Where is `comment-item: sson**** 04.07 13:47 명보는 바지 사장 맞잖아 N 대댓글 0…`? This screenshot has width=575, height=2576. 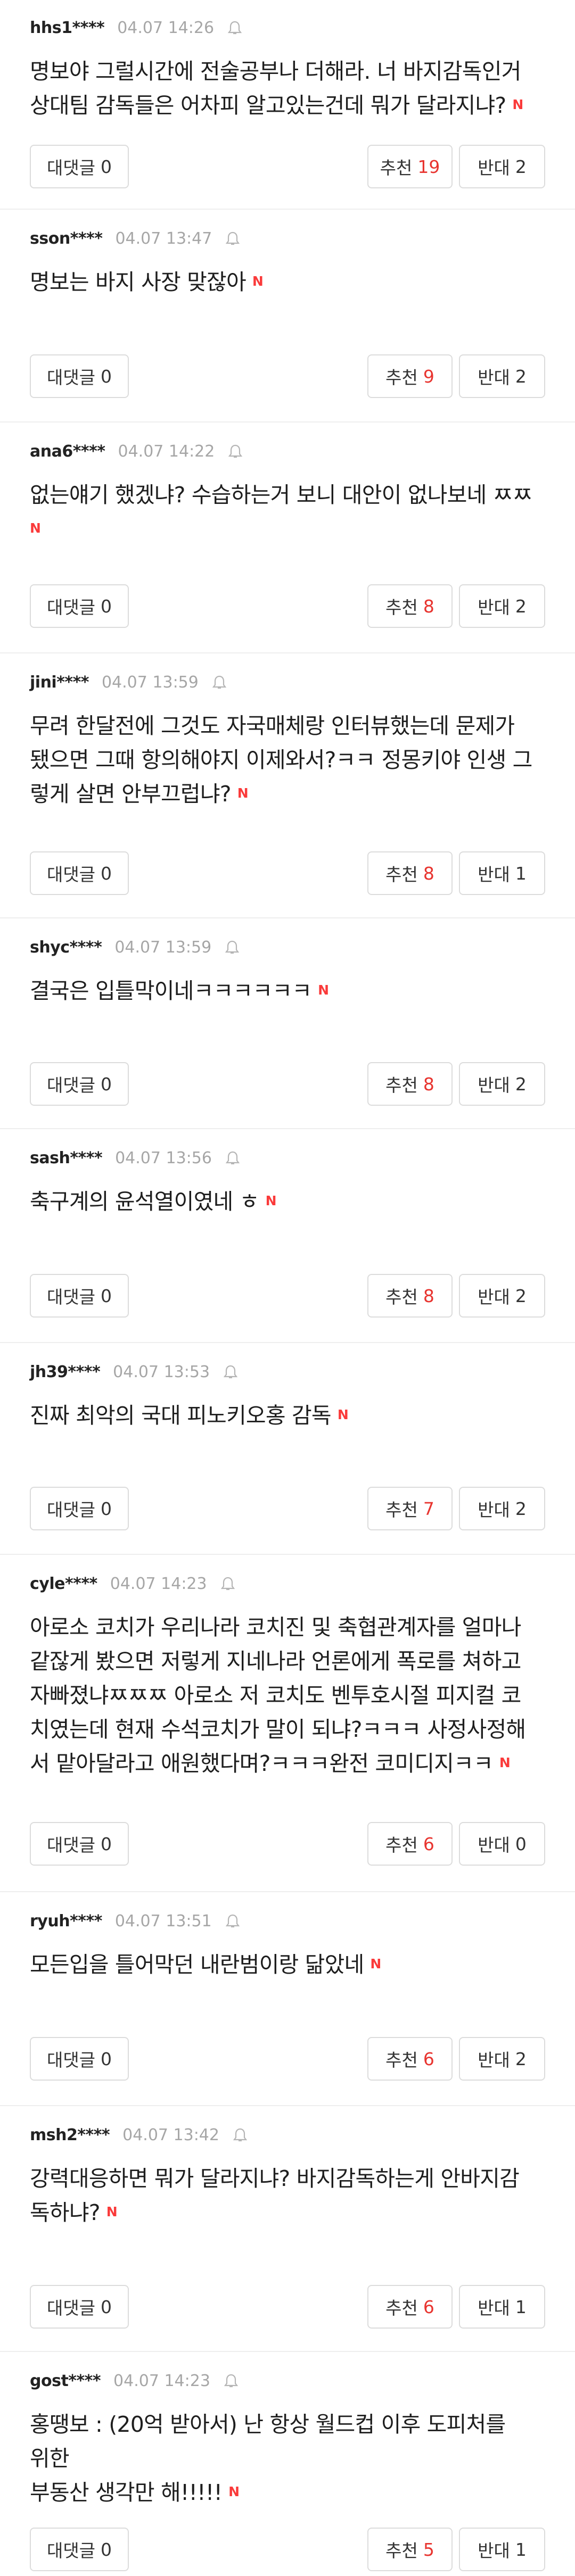 comment-item: sson**** 04.07 13:47 명보는 바지 사장 맞잖아 N 대댓글 0… is located at coordinates (287, 317).